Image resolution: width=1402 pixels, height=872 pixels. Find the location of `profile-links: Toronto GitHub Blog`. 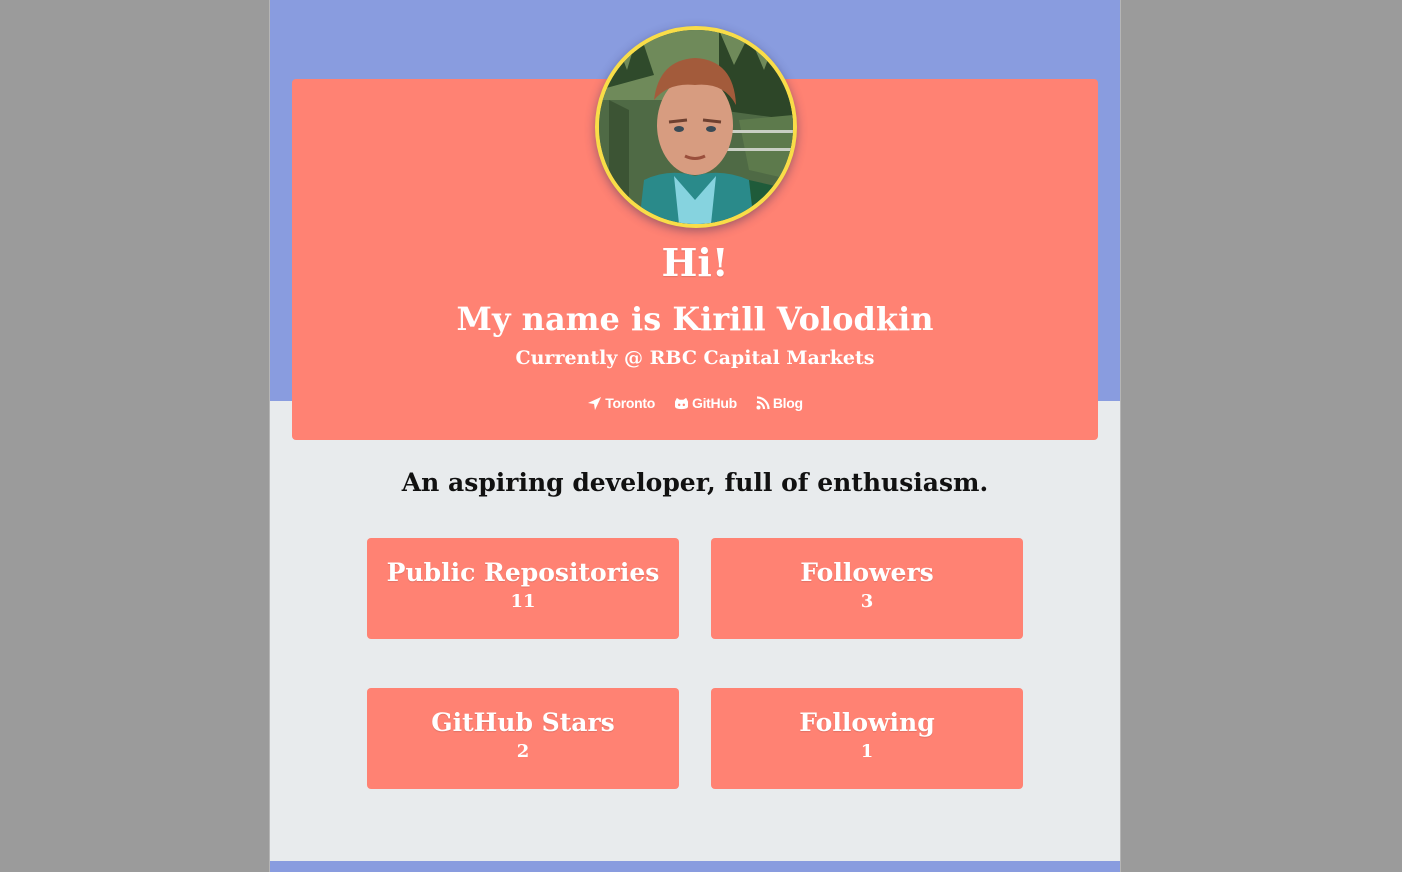

profile-links: Toronto GitHub Blog is located at coordinates (695, 403).